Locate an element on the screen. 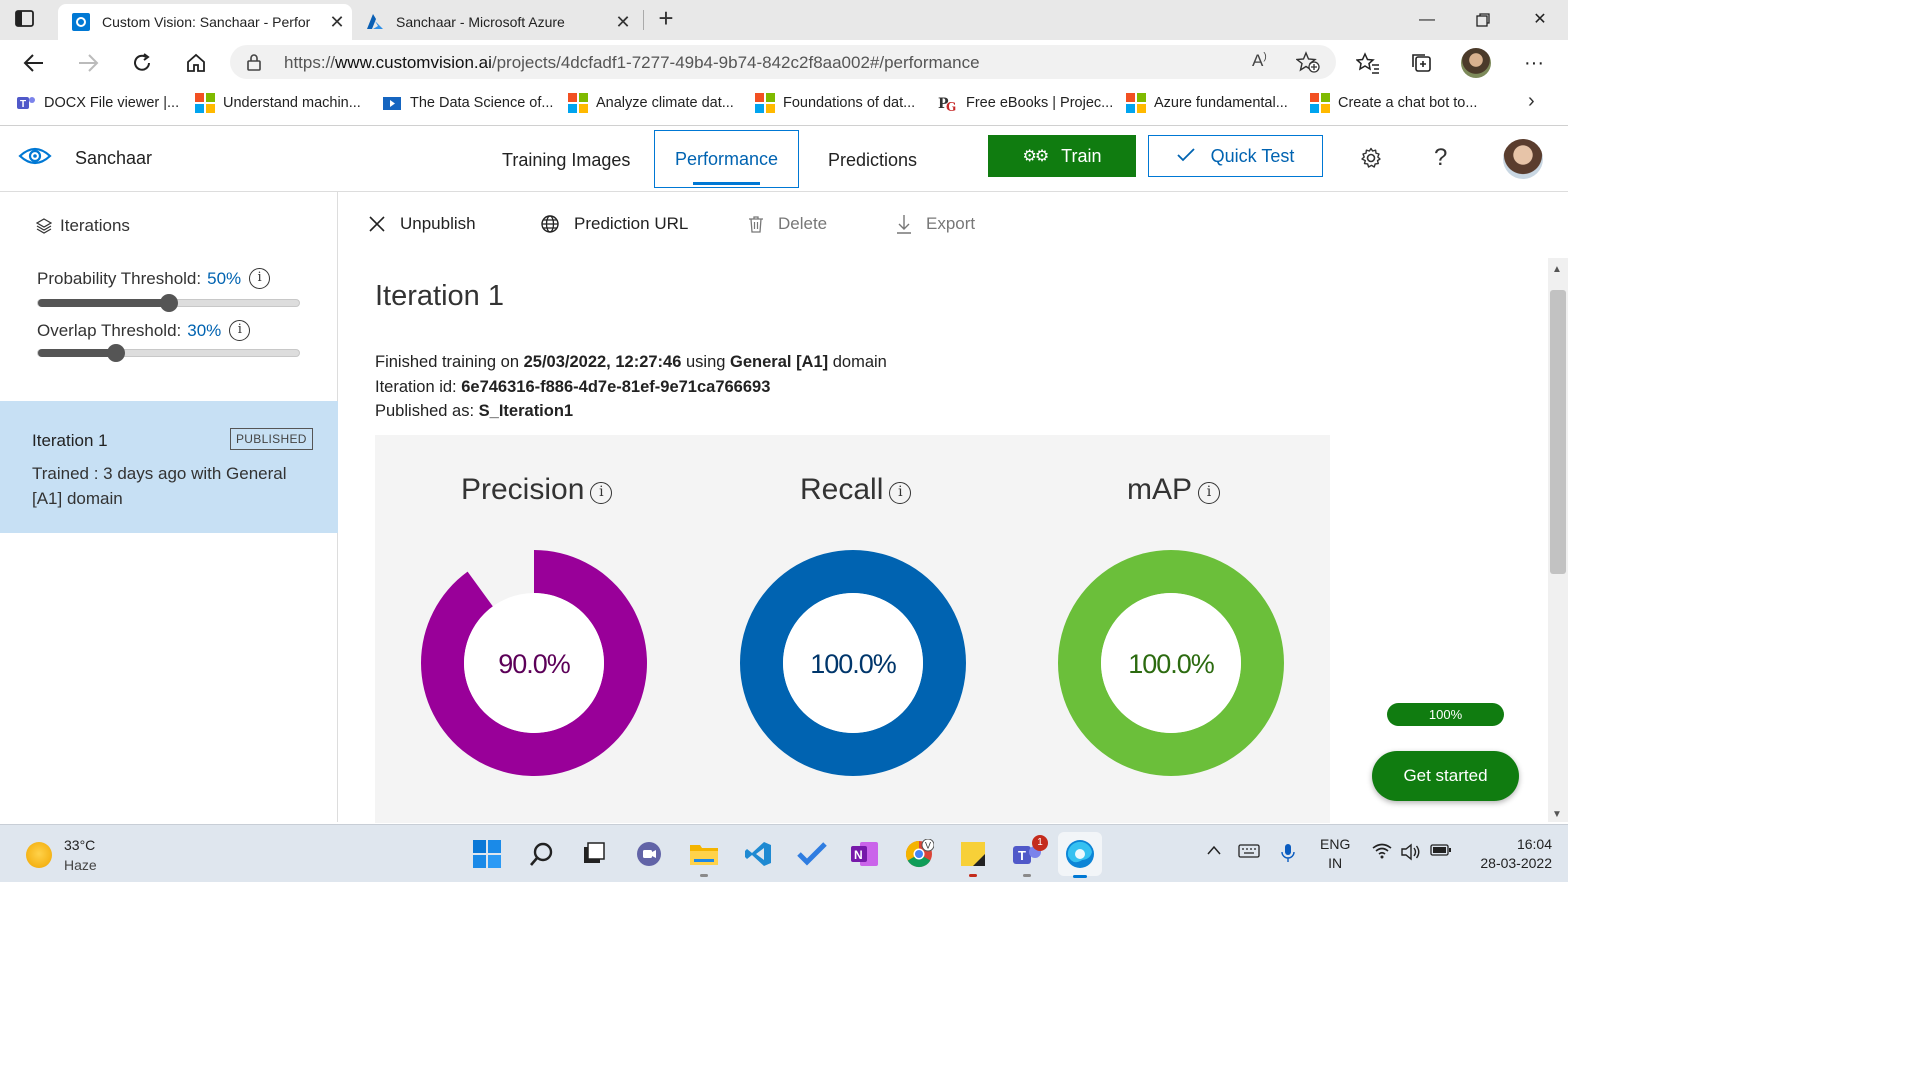 This screenshot has height=1080, width=1920. volume-icon is located at coordinates (1411, 854).